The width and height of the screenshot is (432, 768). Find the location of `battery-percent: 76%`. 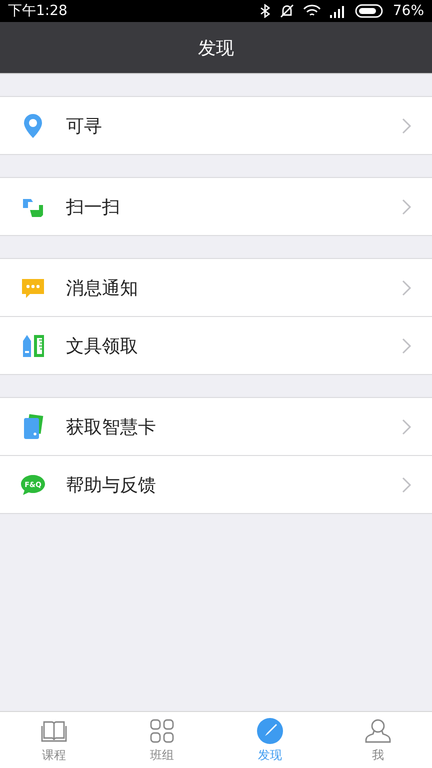

battery-percent: 76% is located at coordinates (408, 11).